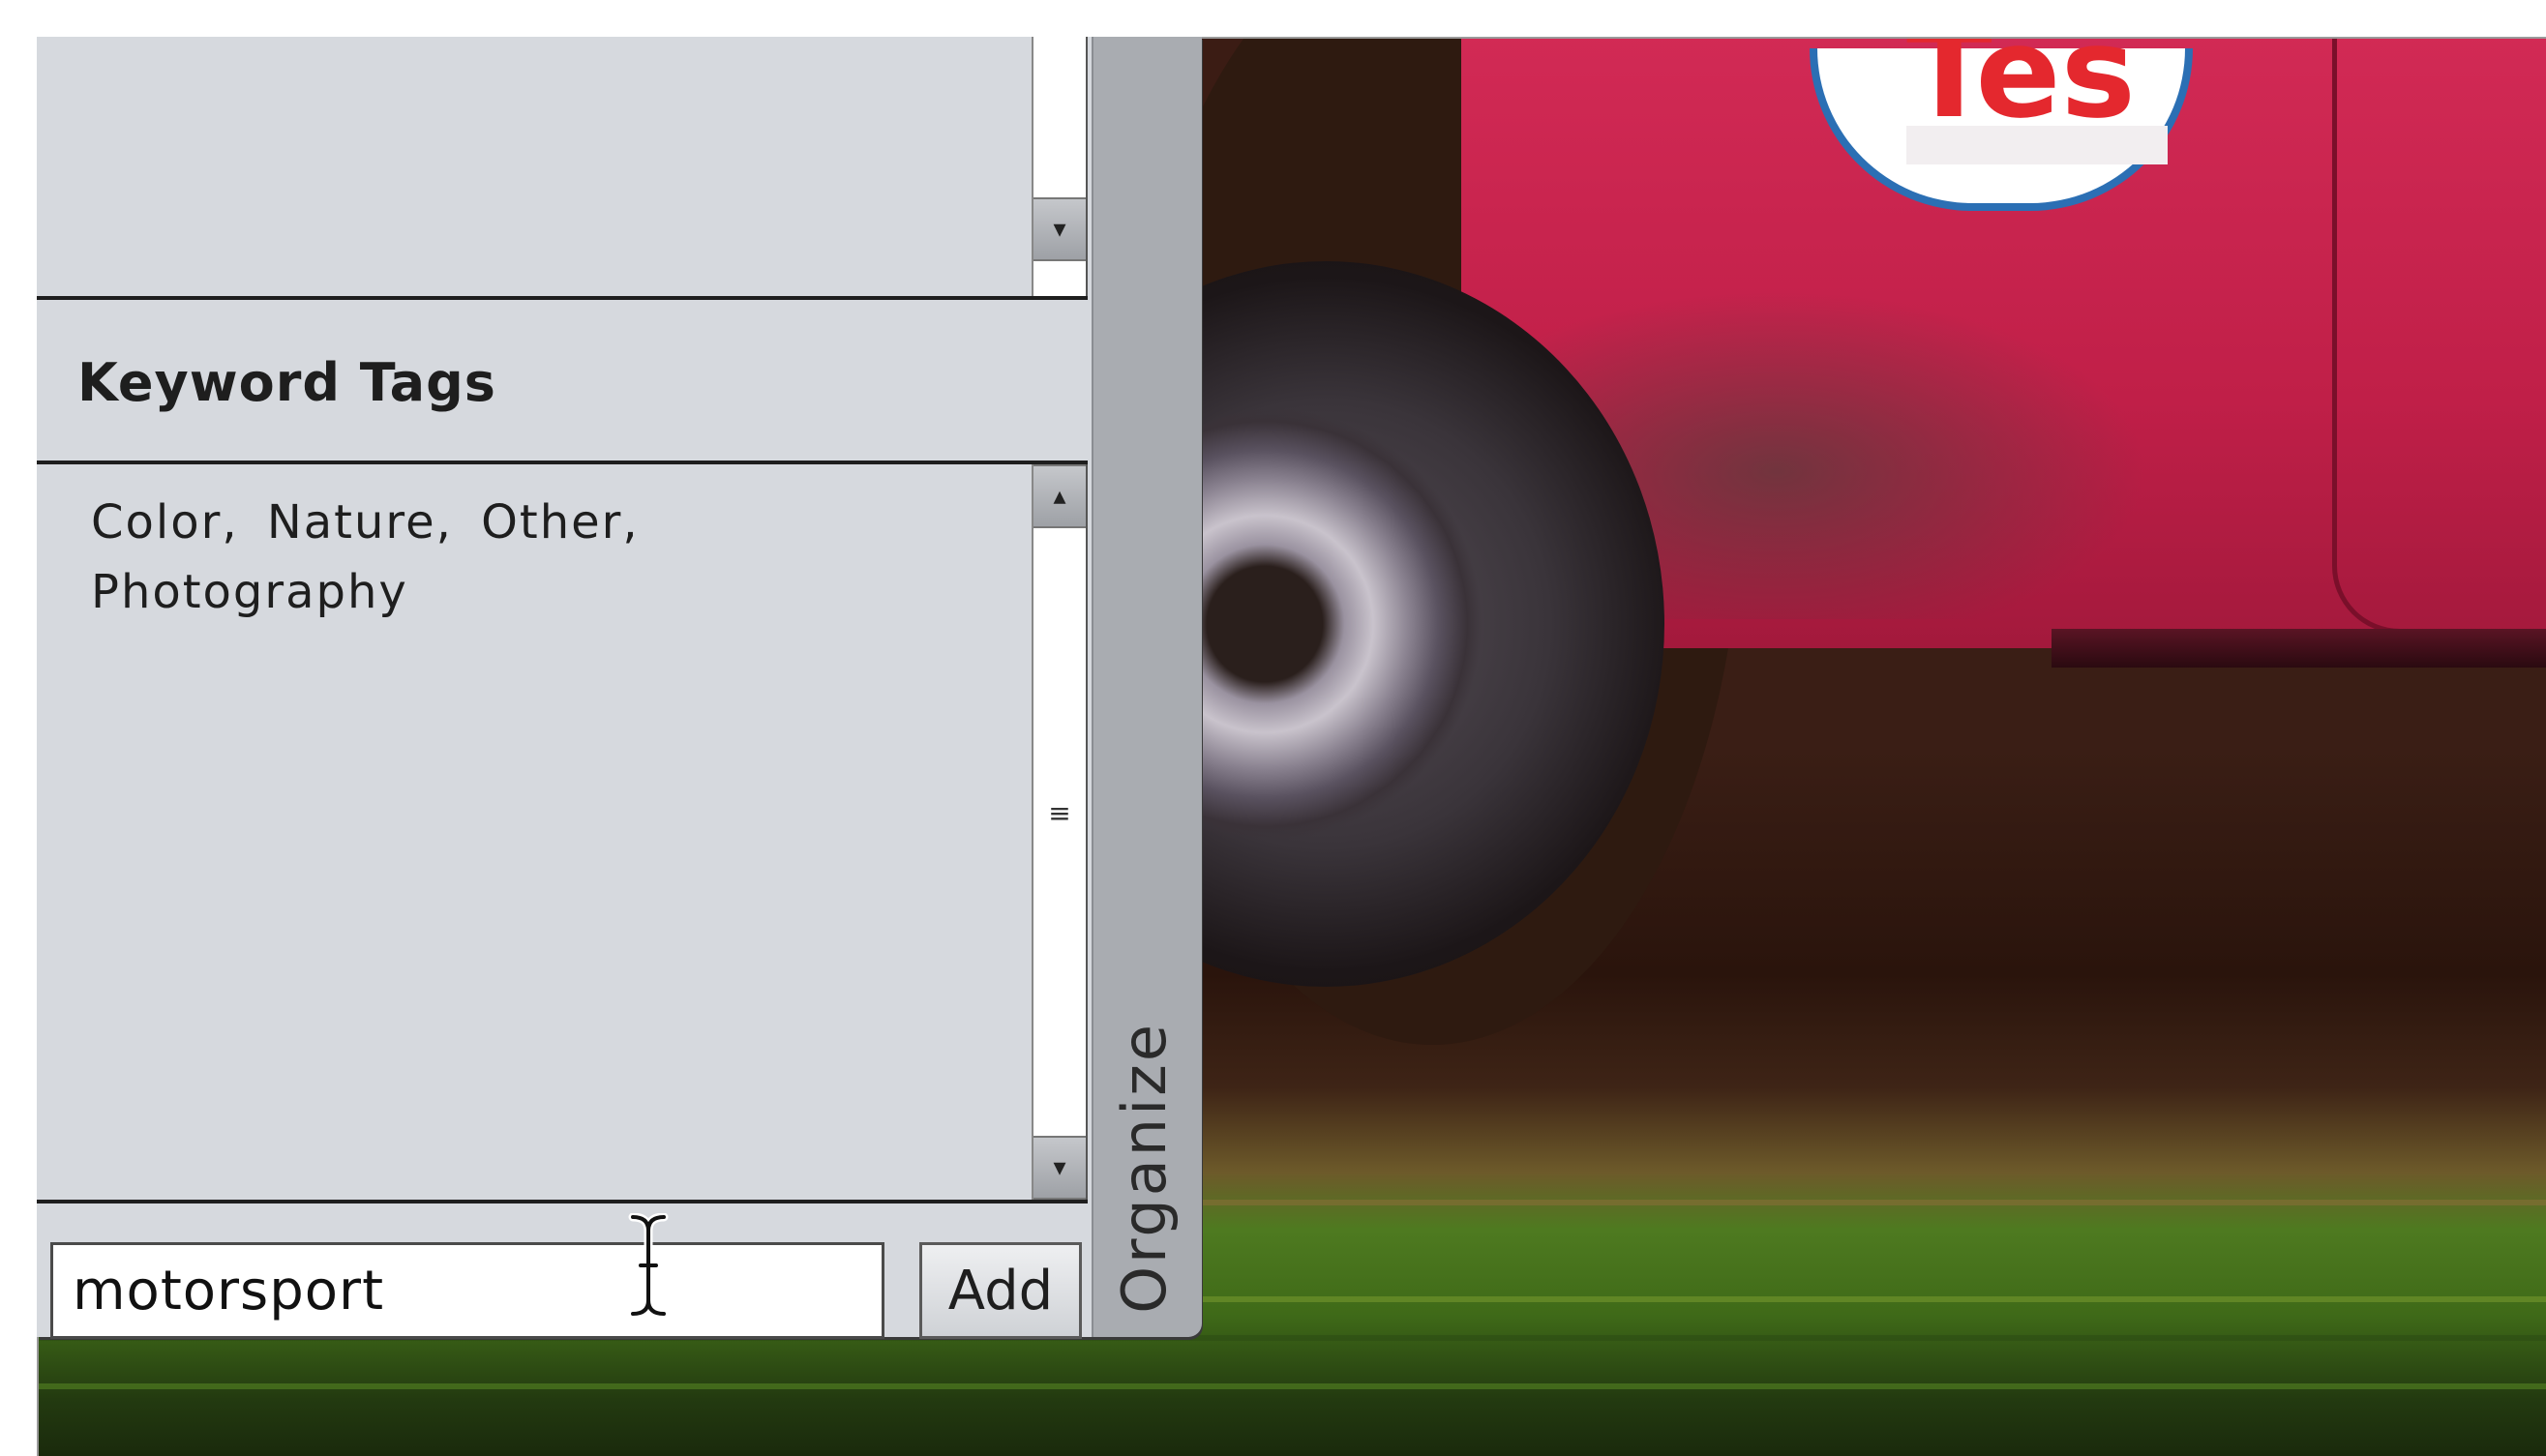  What do you see at coordinates (1144, 1168) in the screenshot?
I see `organize-tab-label: Organize` at bounding box center [1144, 1168].